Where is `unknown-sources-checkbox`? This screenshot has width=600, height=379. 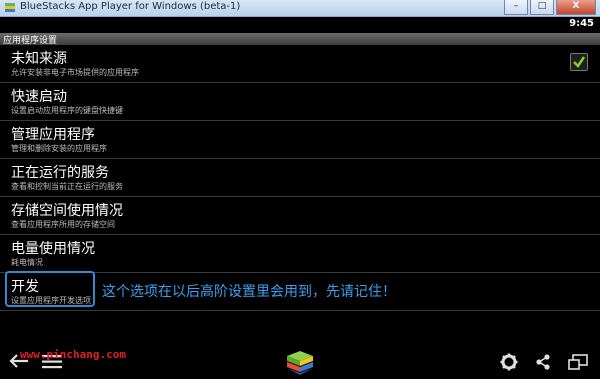
unknown-sources-checkbox is located at coordinates (579, 62).